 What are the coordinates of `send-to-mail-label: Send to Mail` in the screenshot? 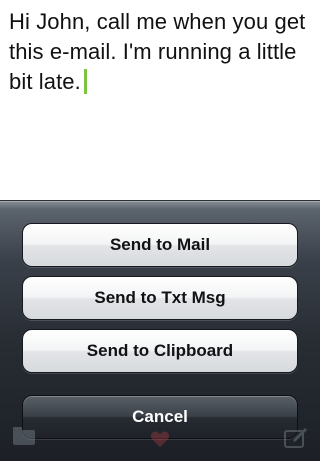 It's located at (160, 244).